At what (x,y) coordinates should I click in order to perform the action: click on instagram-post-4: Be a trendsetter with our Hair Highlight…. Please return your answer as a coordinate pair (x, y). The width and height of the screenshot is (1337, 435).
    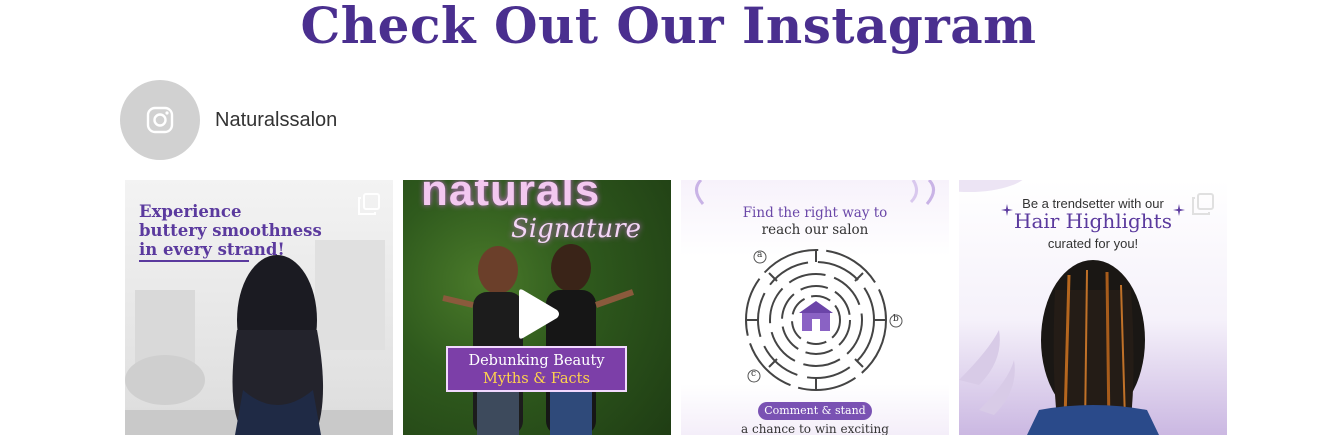
    Looking at the image, I should click on (1093, 307).